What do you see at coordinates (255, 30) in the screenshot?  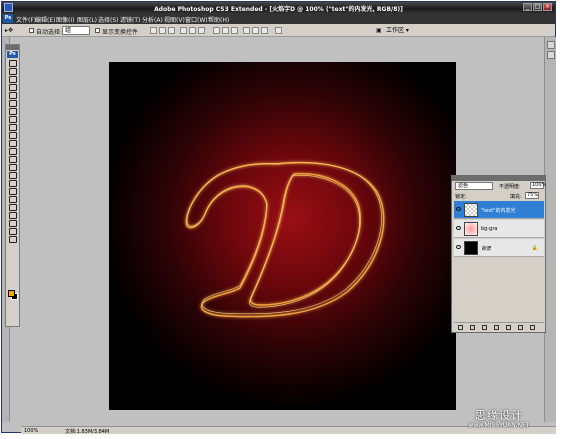 I see `distribute-hcenter-icon` at bounding box center [255, 30].